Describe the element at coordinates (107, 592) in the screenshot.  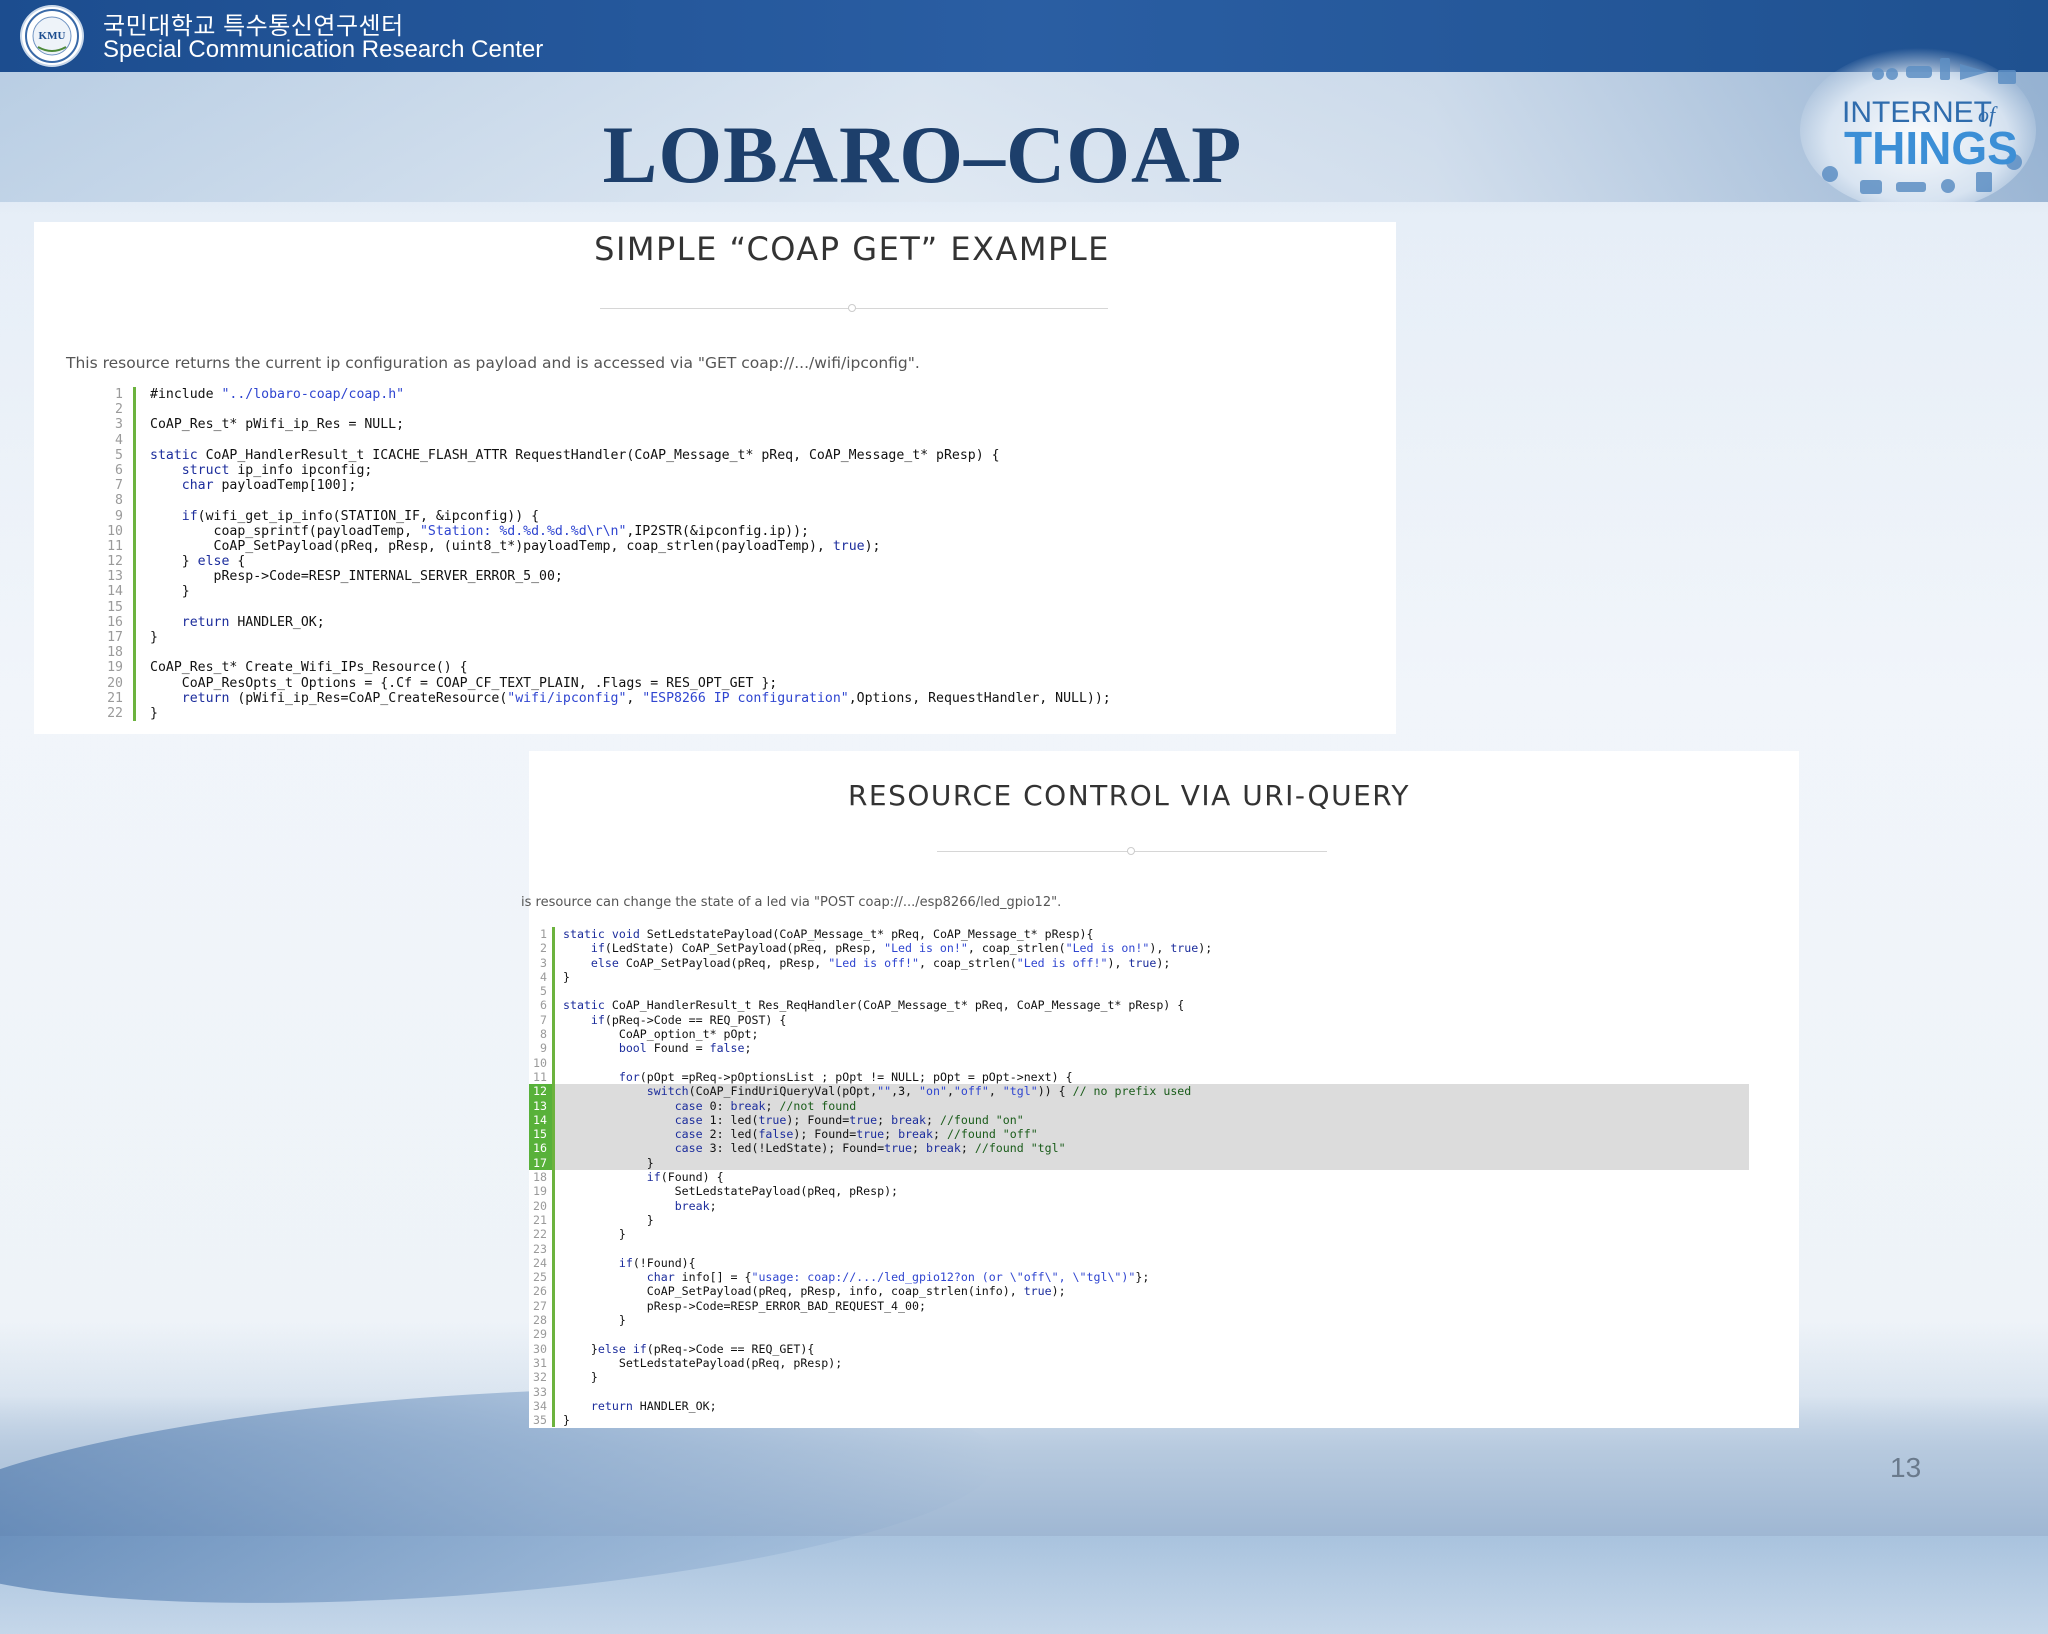
I see `line-number: 14` at that location.